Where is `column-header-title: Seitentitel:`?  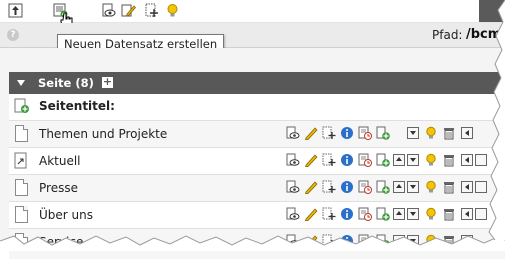
column-header-title: Seitentitel: is located at coordinates (77, 106).